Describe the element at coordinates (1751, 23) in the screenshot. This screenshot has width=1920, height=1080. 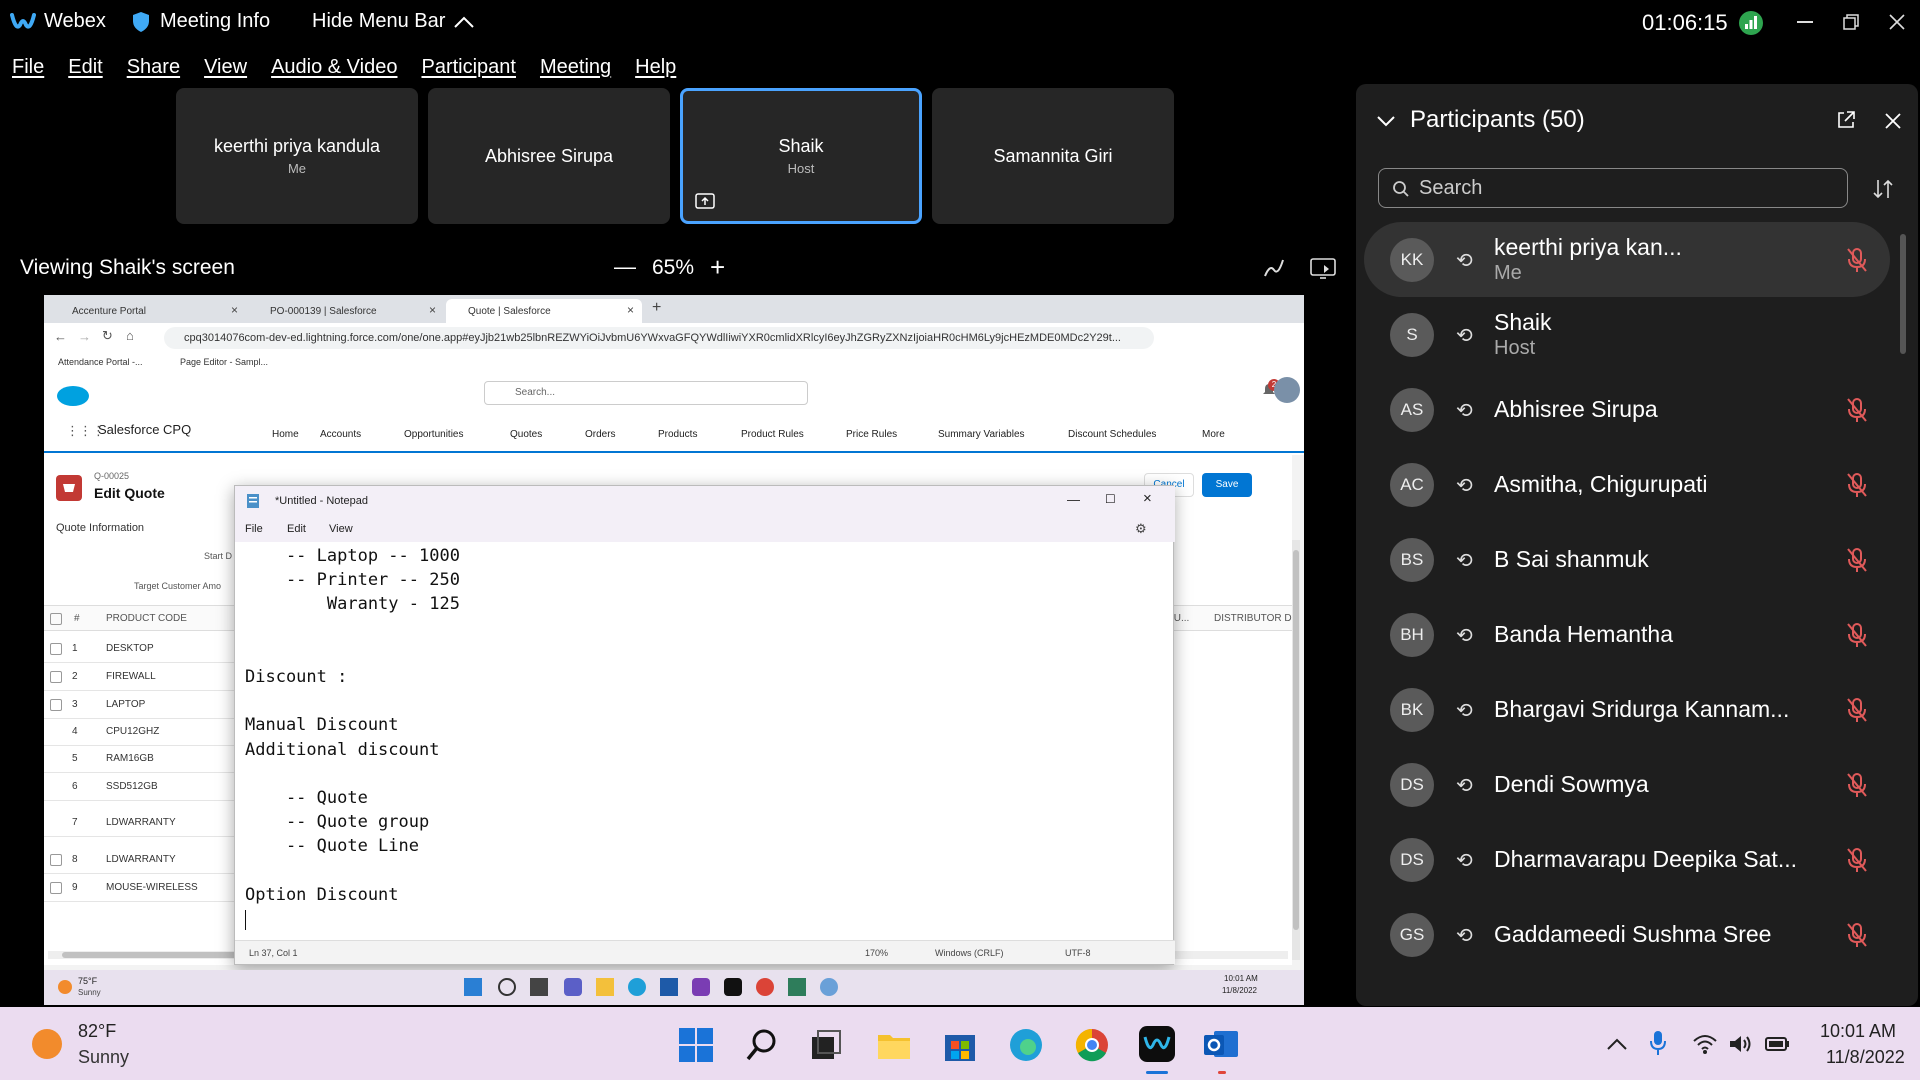
I see `network-quality-icon` at that location.